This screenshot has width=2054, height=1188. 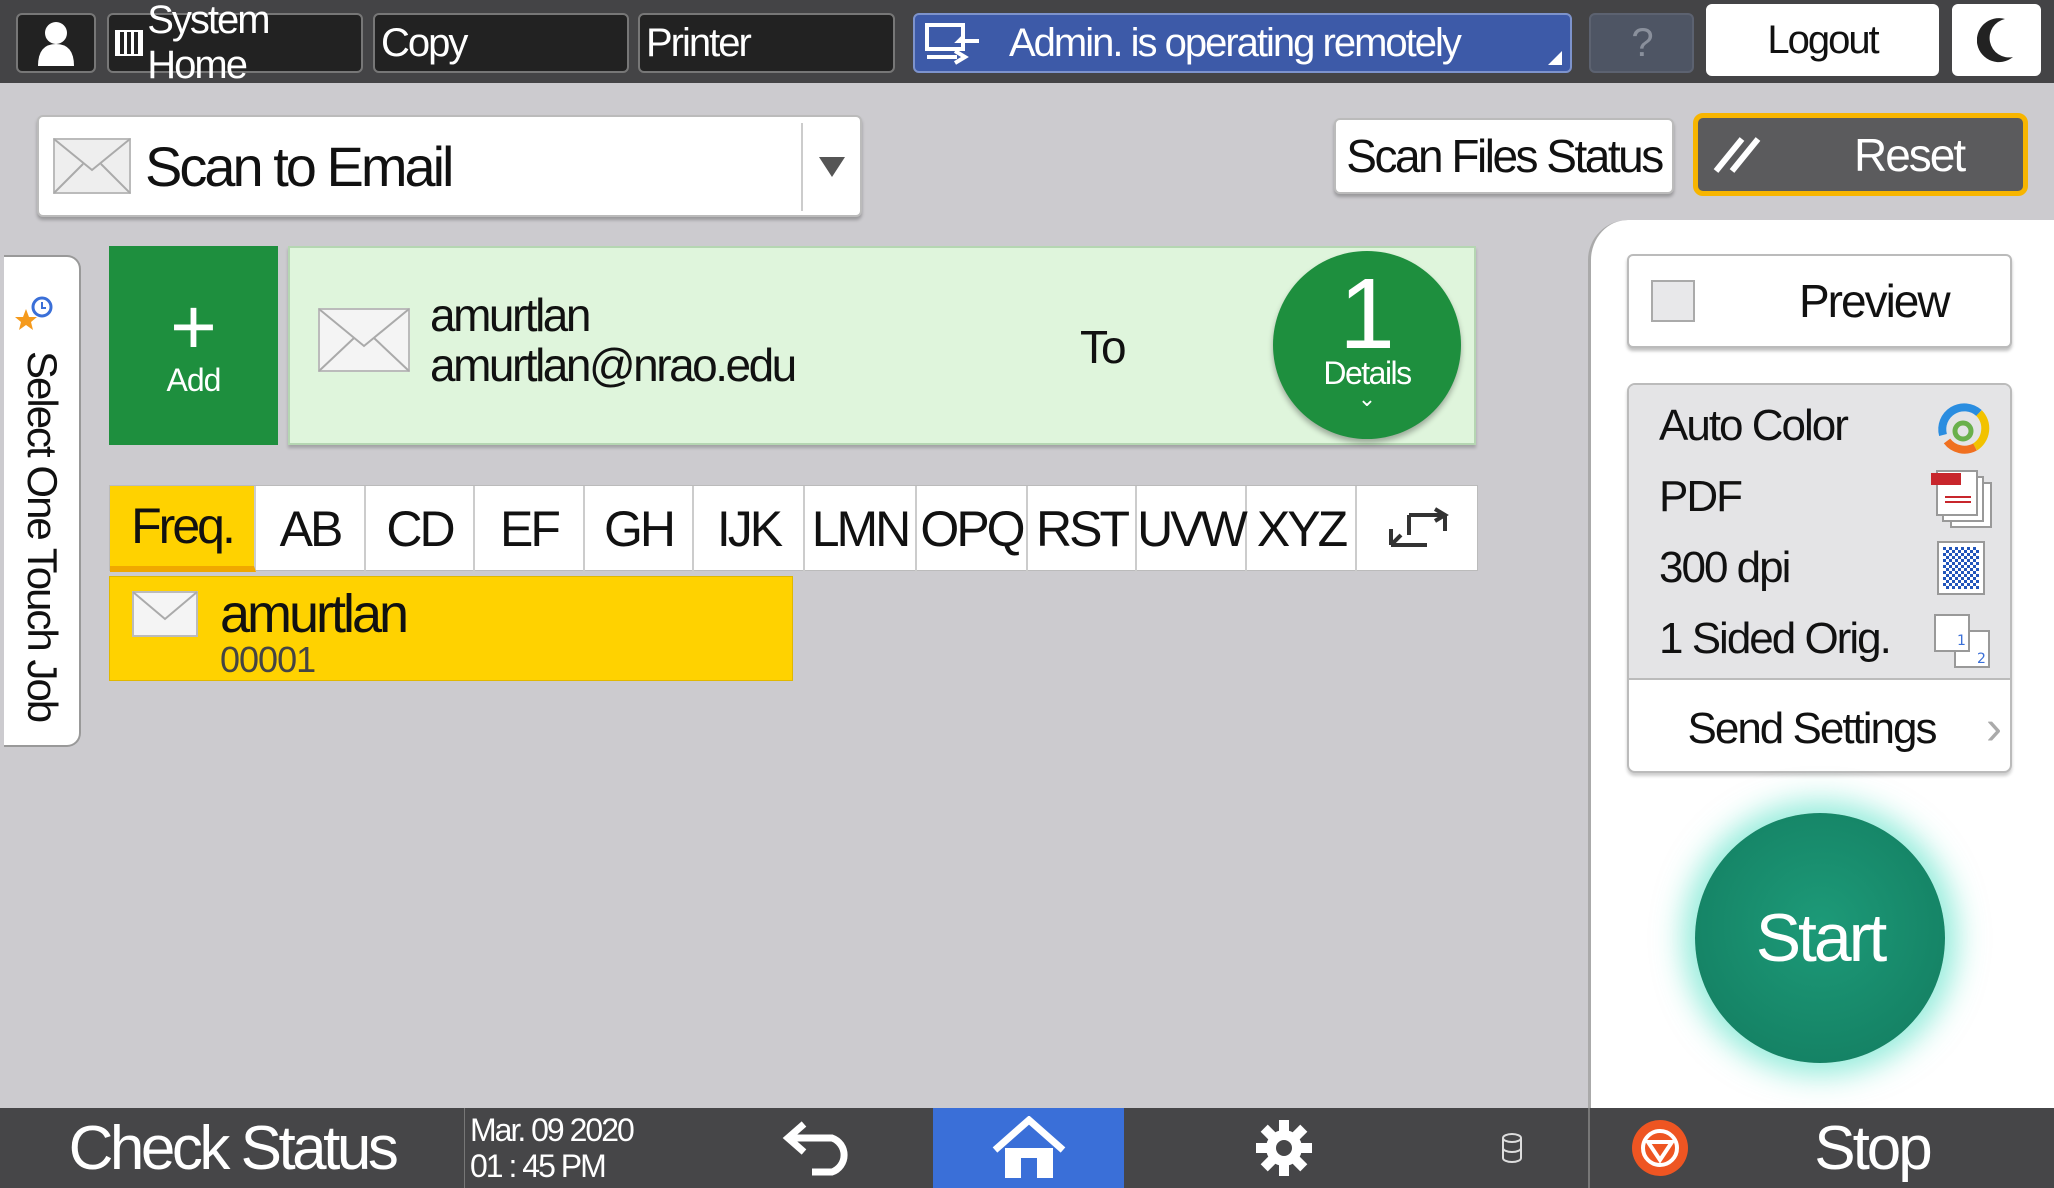 What do you see at coordinates (194, 380) in the screenshot?
I see `add-label: Add` at bounding box center [194, 380].